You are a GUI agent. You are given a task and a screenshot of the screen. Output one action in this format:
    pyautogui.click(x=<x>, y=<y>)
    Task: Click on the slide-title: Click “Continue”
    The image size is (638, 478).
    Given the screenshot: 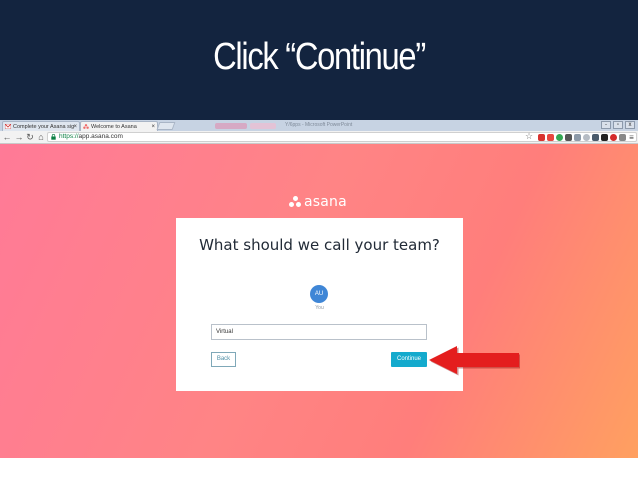 What is the action you would take?
    pyautogui.click(x=319, y=57)
    